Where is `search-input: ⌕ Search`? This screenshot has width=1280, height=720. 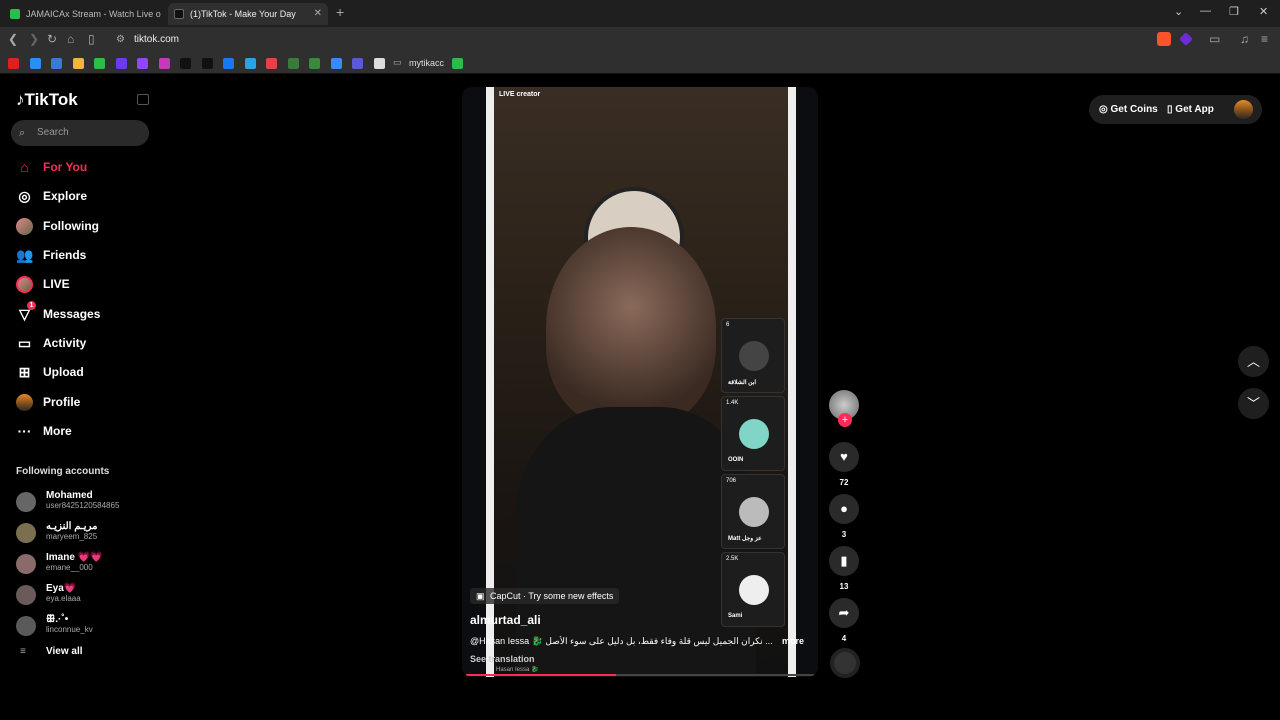
search-input: ⌕ Search is located at coordinates (80, 133).